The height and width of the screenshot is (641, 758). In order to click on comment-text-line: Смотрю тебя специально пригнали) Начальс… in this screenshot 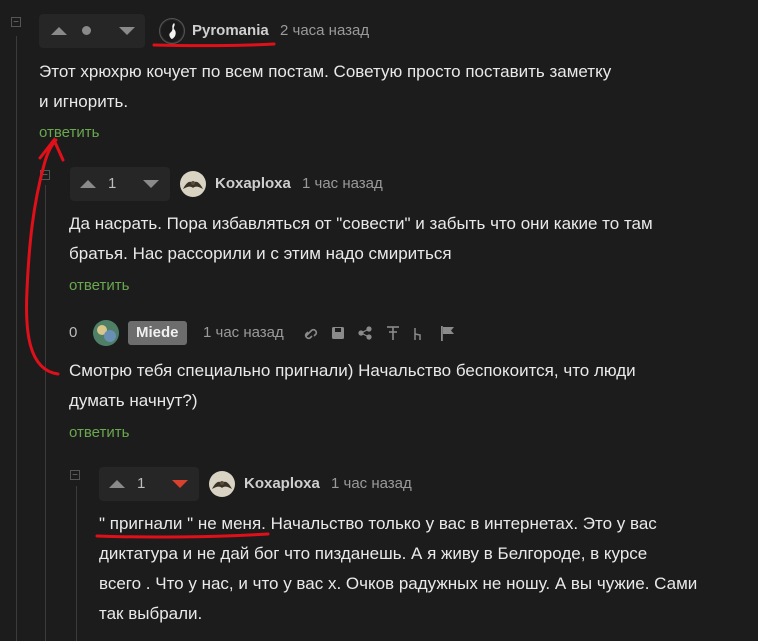, I will do `click(352, 370)`.